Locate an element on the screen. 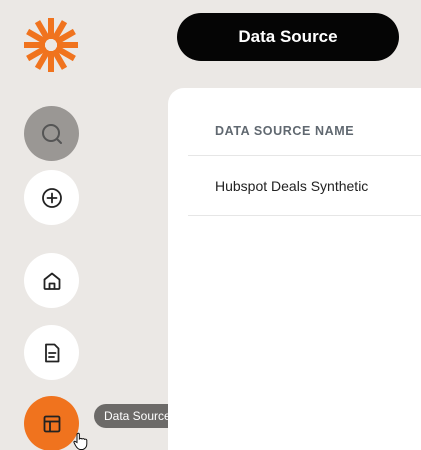  table-row: Hubspot Deals Synthetic is located at coordinates (304, 186).